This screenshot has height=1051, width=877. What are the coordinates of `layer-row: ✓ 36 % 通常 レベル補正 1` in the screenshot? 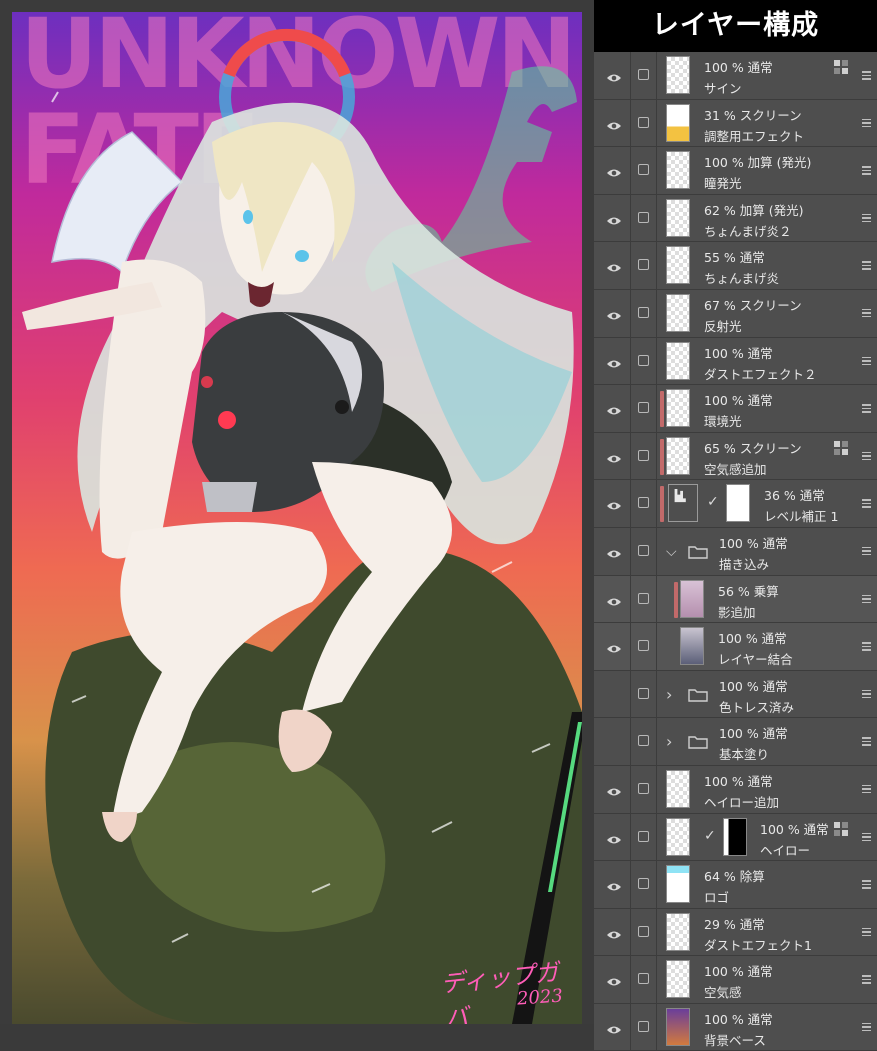 It's located at (735, 504).